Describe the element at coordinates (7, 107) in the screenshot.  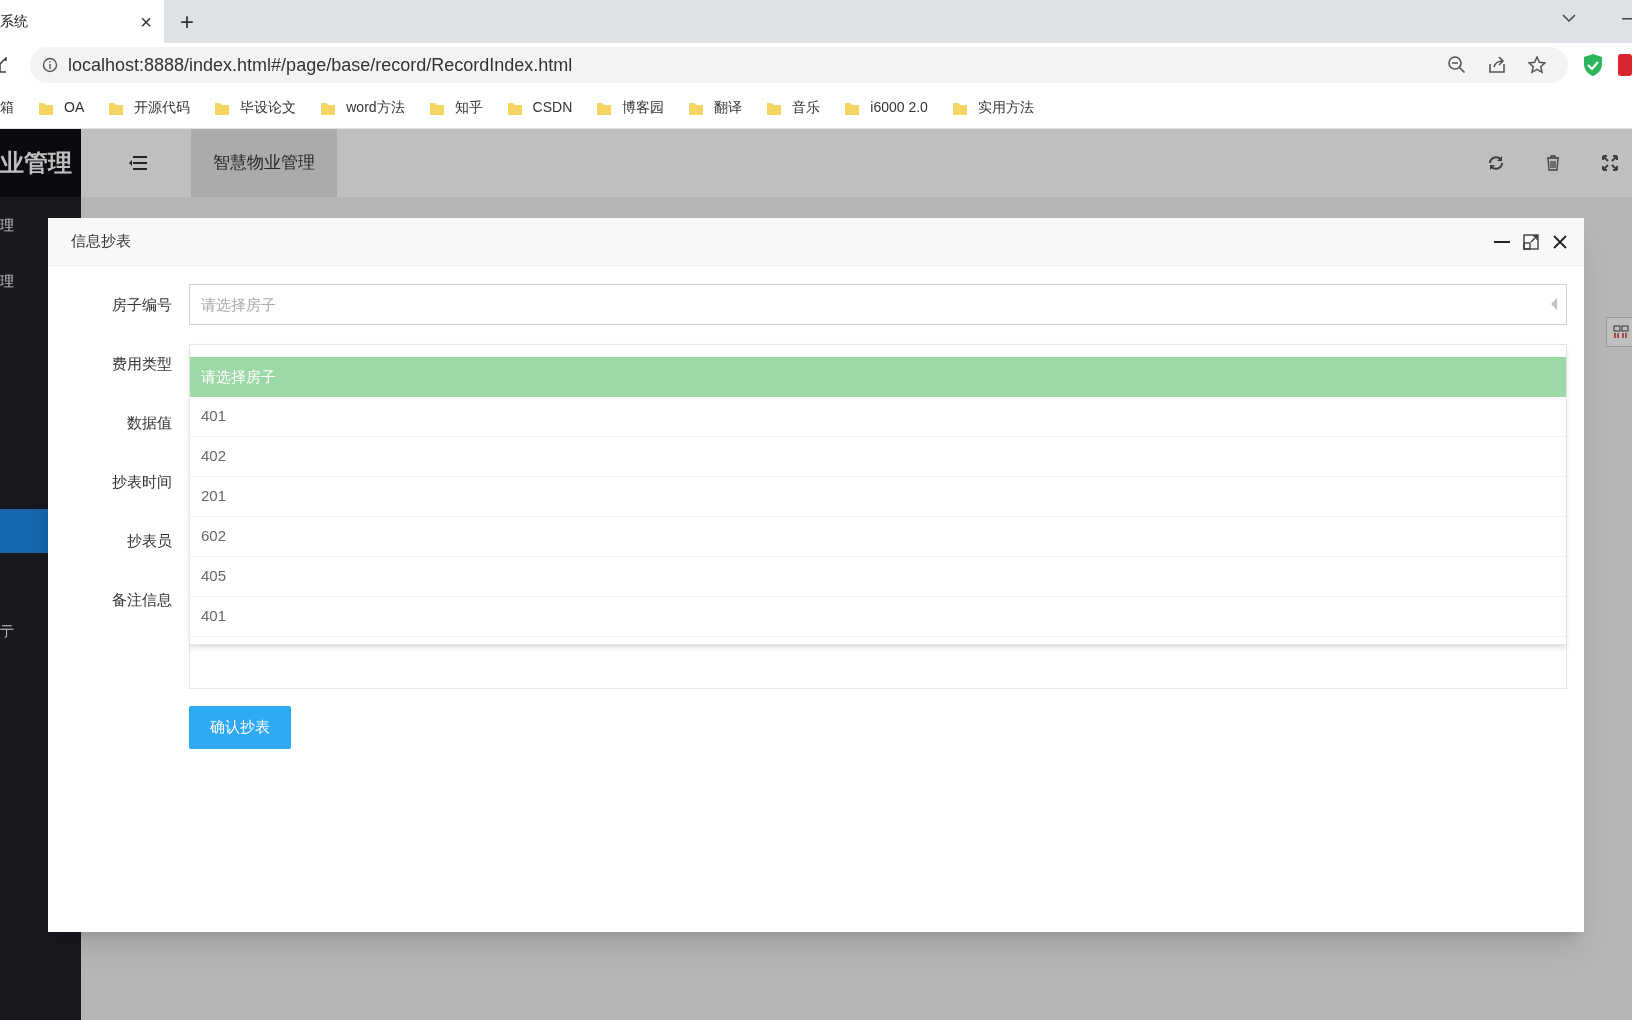
I see `bookmark-link: 箱` at that location.